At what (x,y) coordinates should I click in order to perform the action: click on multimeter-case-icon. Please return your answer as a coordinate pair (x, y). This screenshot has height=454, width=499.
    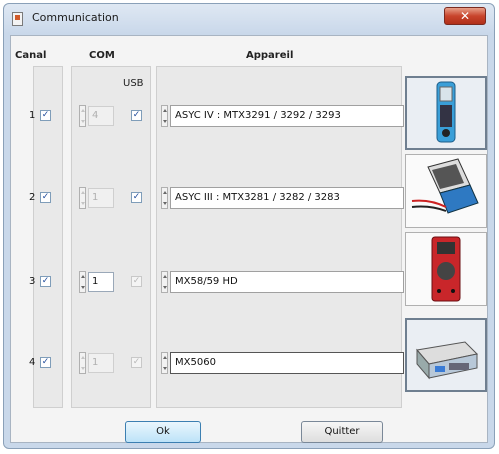
    Looking at the image, I should click on (446, 191).